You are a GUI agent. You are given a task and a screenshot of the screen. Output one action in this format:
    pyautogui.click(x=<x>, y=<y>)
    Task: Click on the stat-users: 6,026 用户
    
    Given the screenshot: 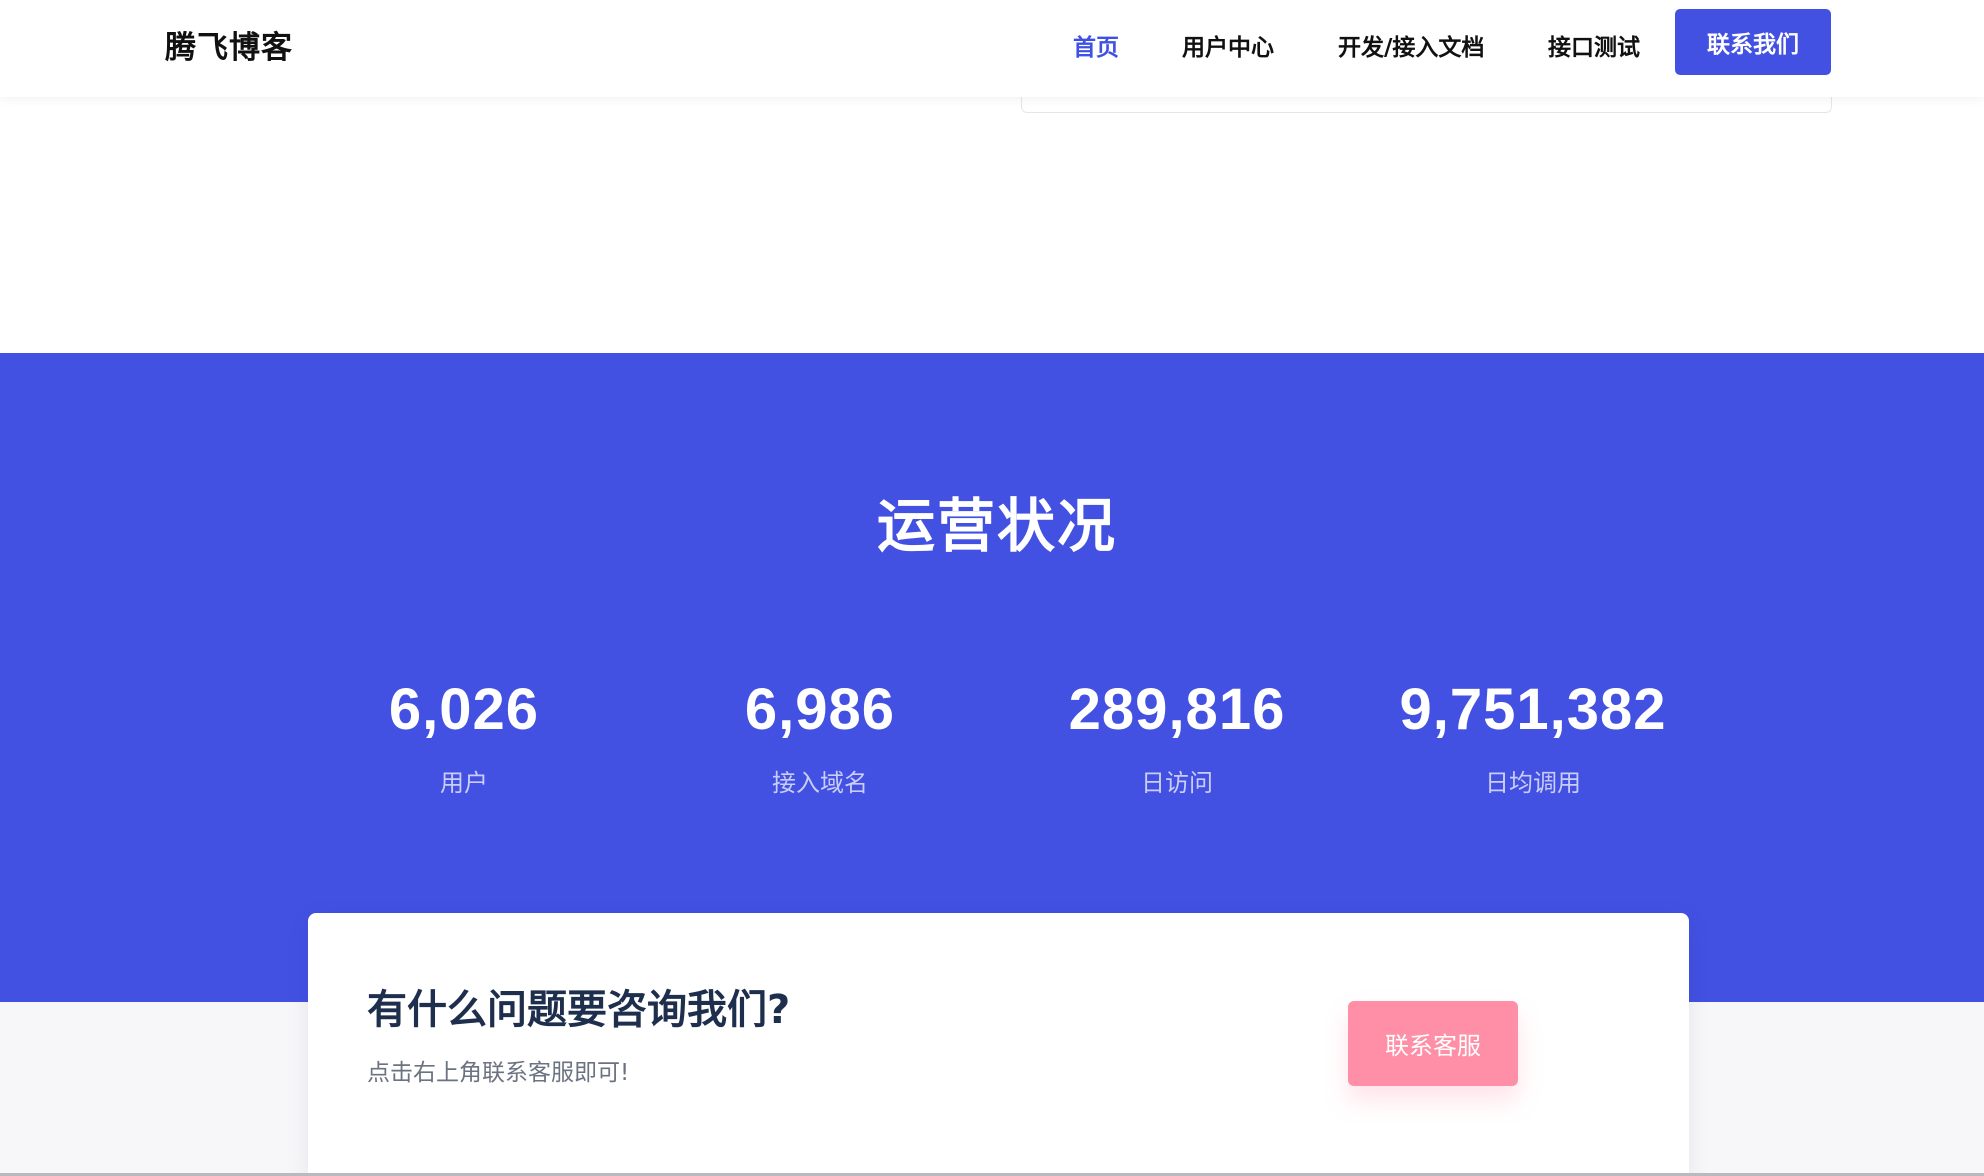 What is the action you would take?
    pyautogui.click(x=464, y=736)
    